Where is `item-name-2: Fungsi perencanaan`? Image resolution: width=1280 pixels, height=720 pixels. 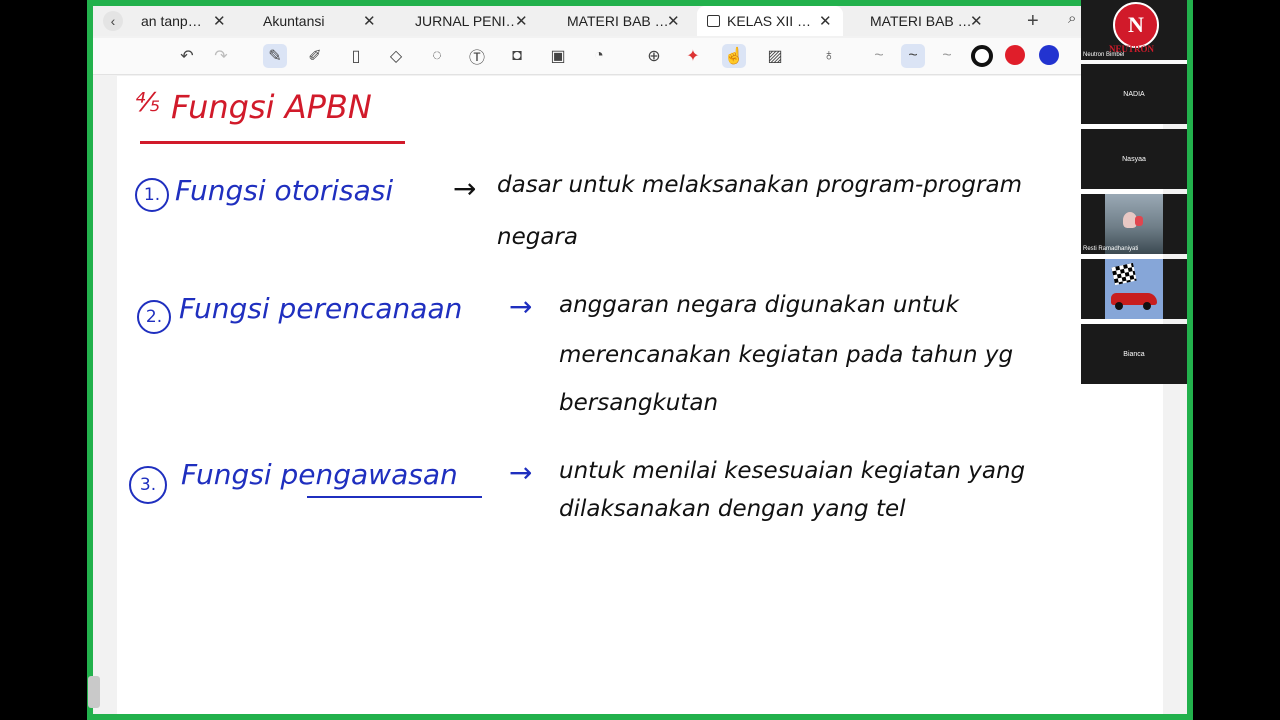 item-name-2: Fungsi perencanaan is located at coordinates (321, 308).